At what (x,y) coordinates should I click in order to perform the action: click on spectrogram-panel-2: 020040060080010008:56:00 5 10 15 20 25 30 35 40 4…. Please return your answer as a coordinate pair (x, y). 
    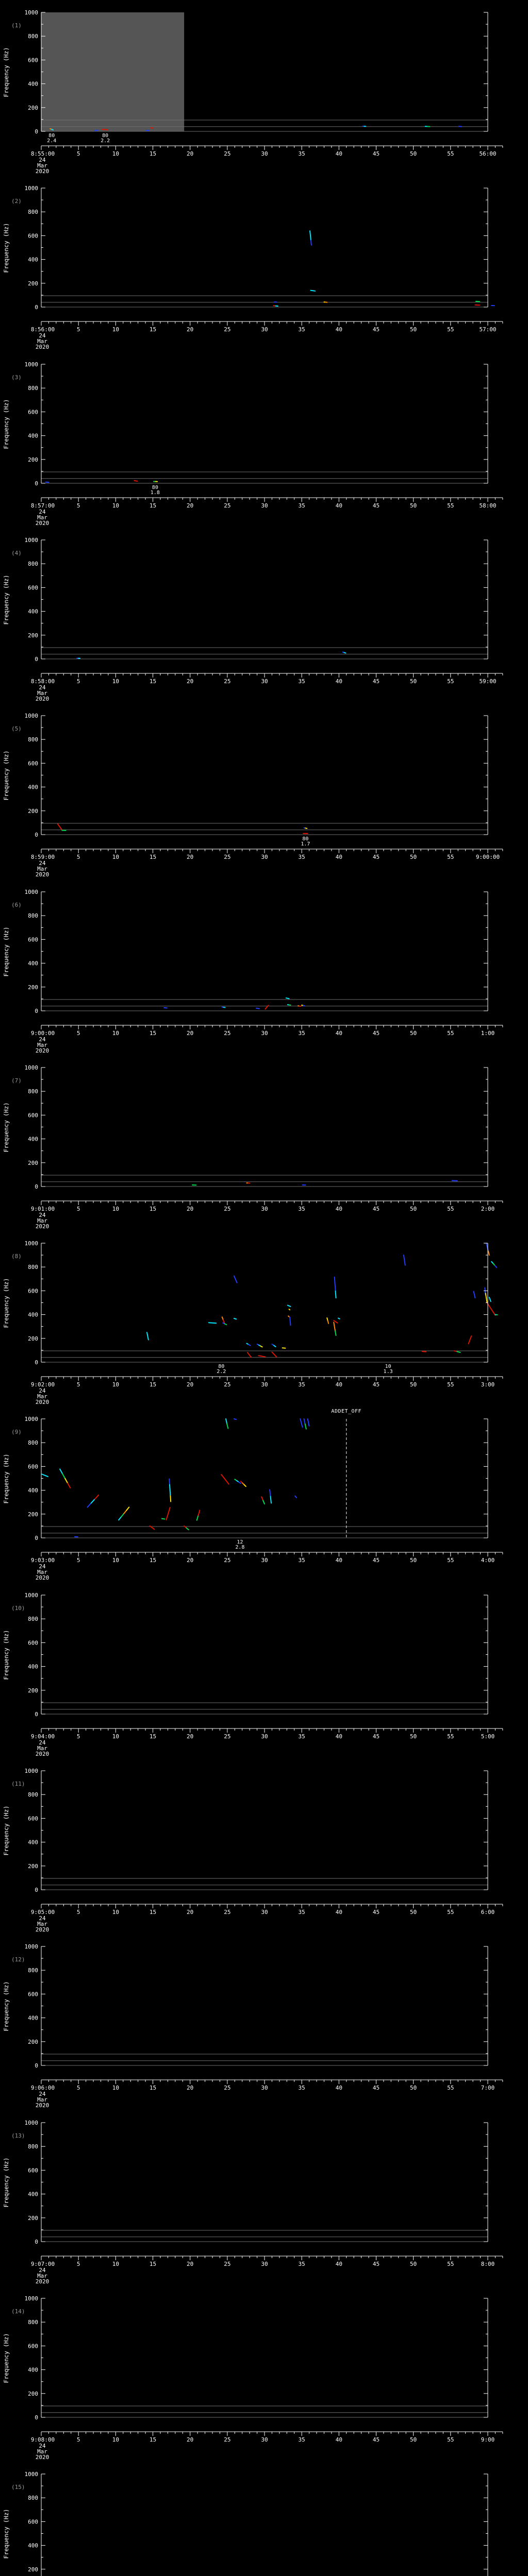
    Looking at the image, I should click on (253, 267).